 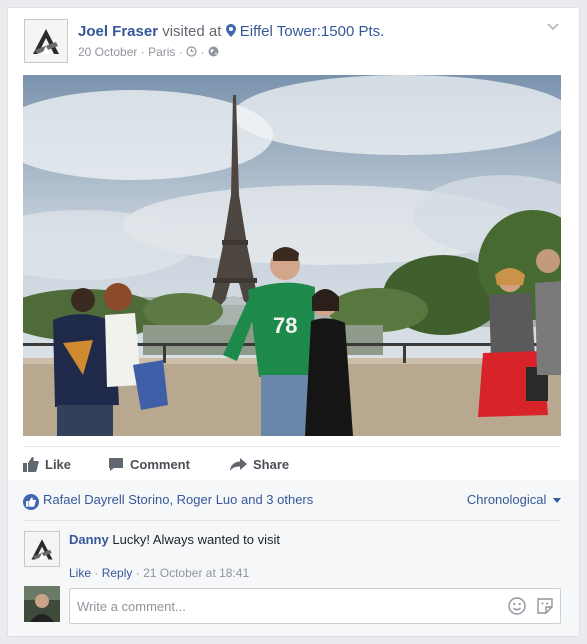 What do you see at coordinates (160, 464) in the screenshot?
I see `comment-label: Comment` at bounding box center [160, 464].